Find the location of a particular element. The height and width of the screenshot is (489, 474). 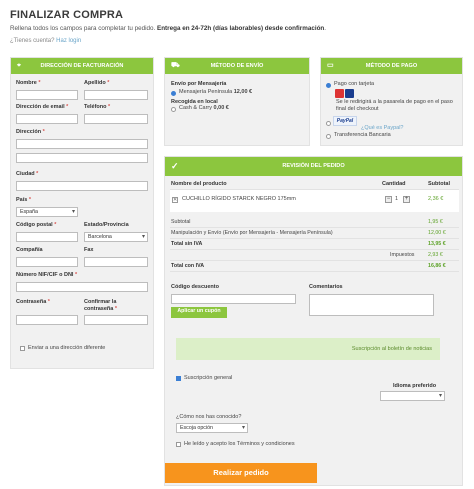

direccion-label: Dirección * is located at coordinates (30, 132).